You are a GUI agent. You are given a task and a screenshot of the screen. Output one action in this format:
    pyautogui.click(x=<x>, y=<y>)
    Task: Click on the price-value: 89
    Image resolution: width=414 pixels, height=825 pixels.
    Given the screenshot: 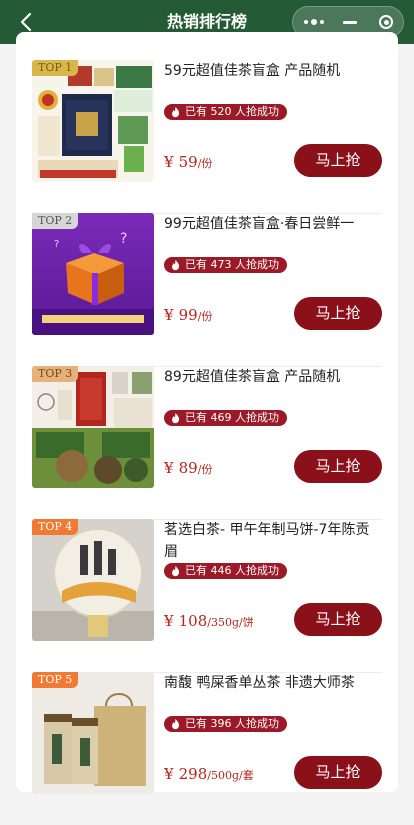 What is the action you would take?
    pyautogui.click(x=188, y=468)
    